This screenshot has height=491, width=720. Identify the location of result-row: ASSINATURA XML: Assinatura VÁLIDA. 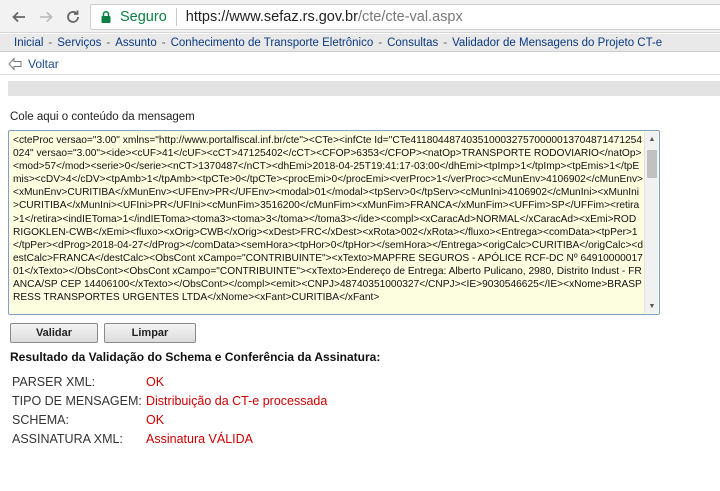
(169, 438).